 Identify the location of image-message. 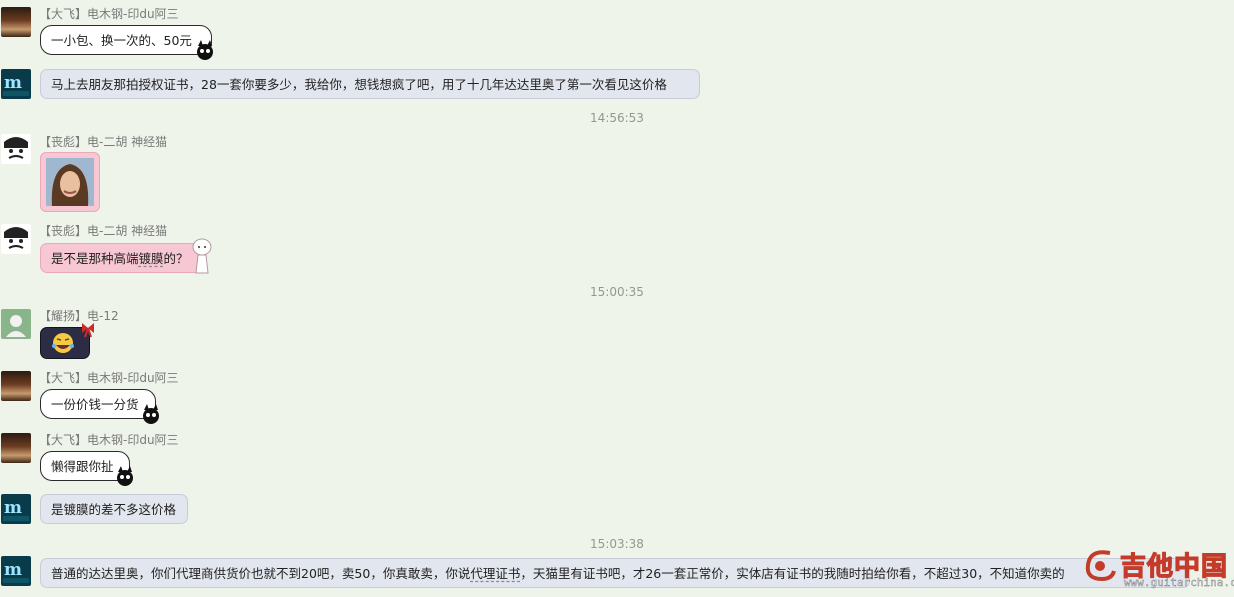
(70, 182).